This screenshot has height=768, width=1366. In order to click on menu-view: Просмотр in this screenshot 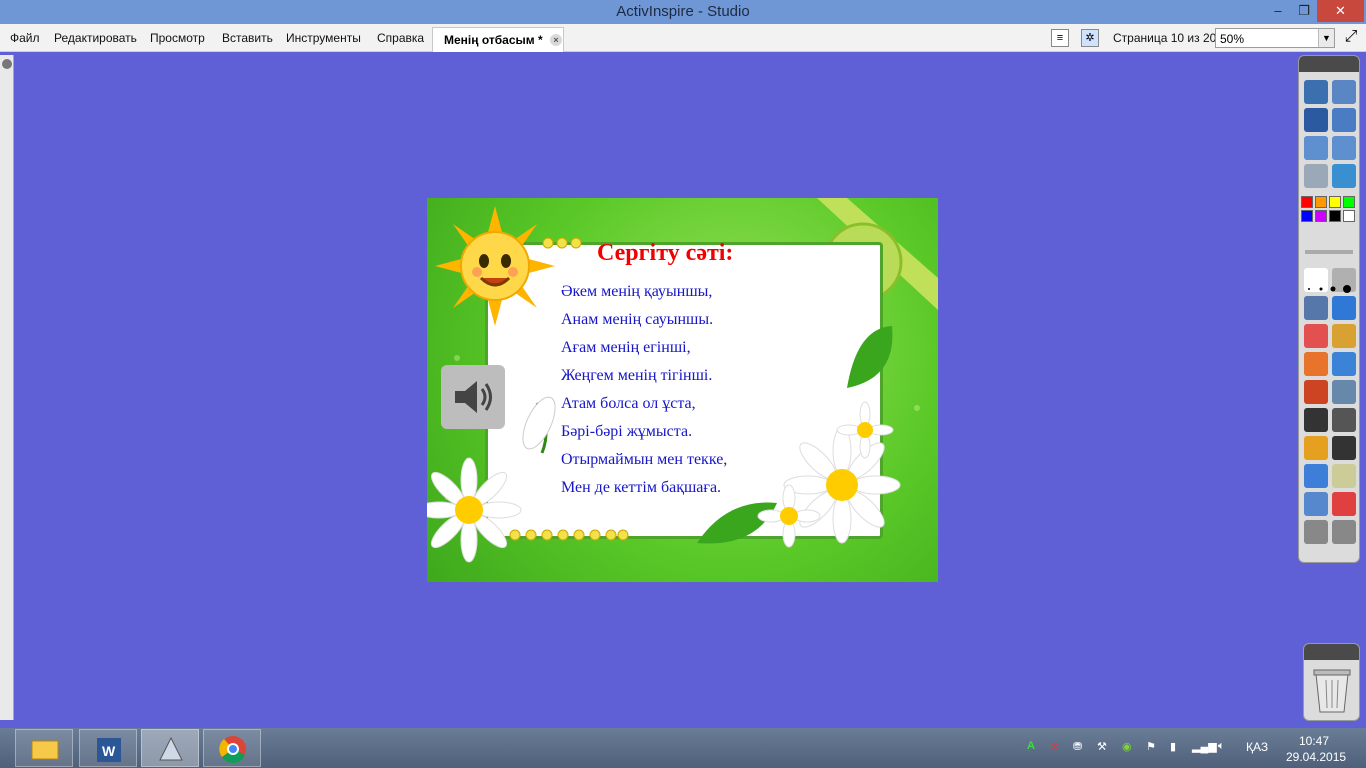, I will do `click(177, 38)`.